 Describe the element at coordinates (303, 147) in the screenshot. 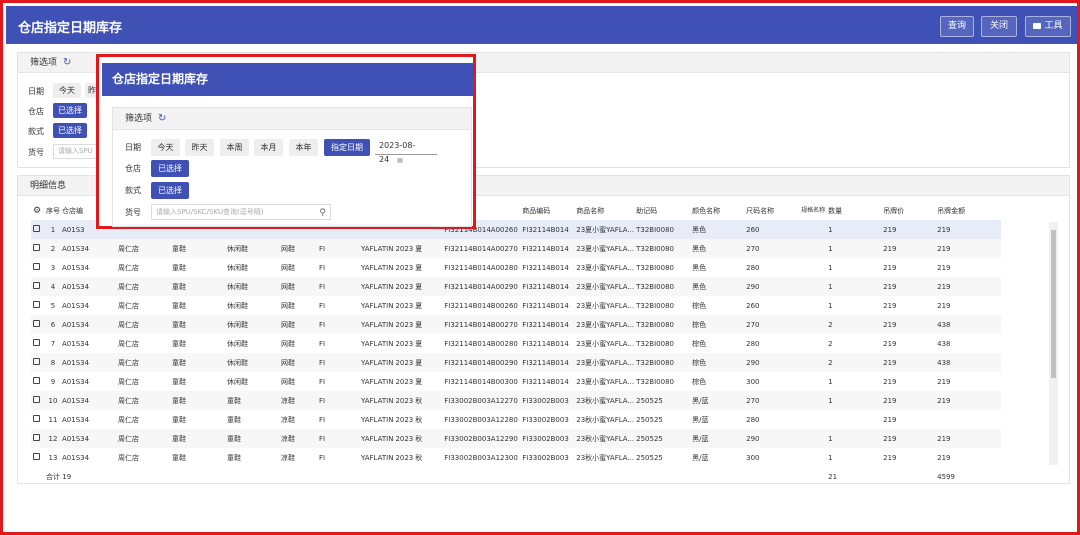

I see `callout-this-year-button: 本年` at that location.